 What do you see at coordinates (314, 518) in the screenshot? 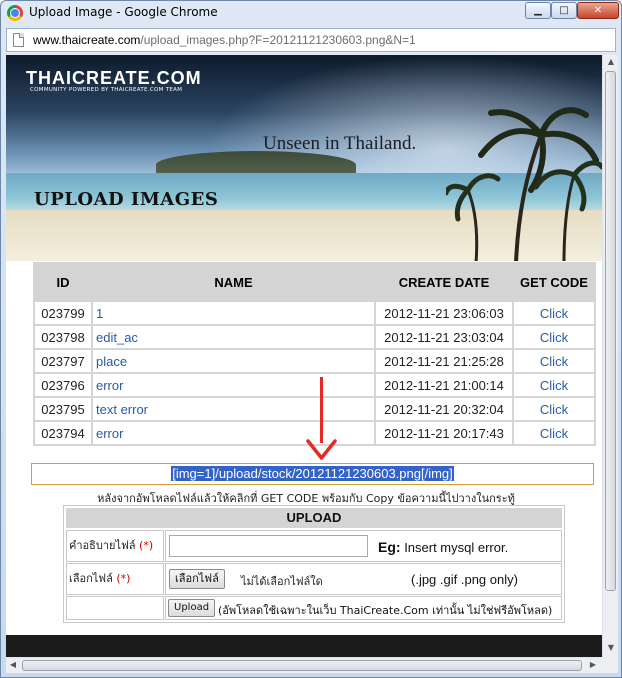
I see `upload-form-title: UPLOAD` at bounding box center [314, 518].